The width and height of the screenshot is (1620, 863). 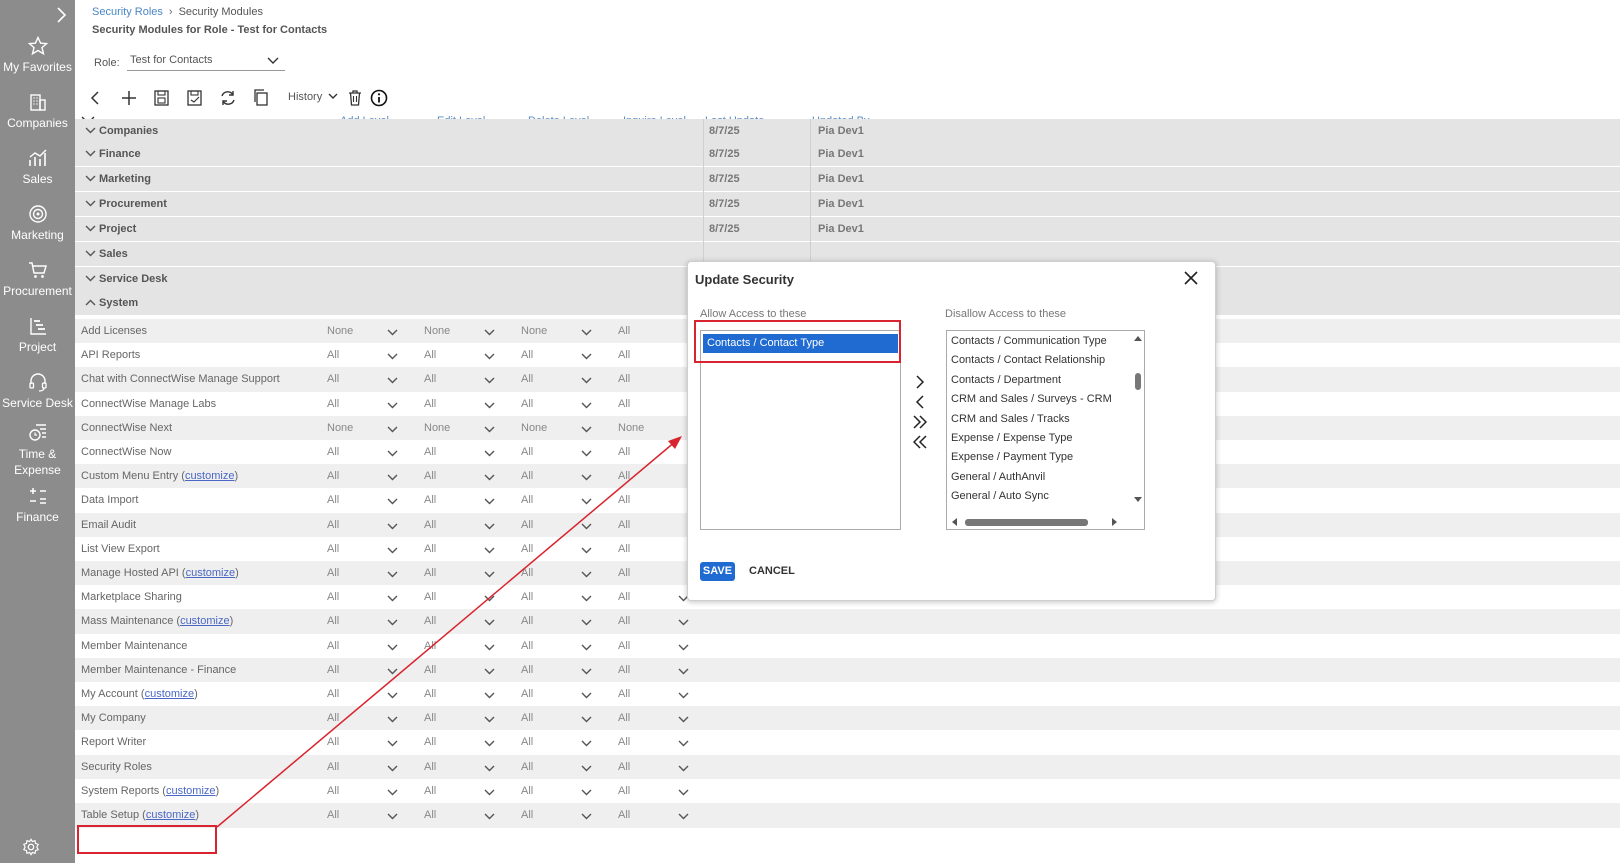 What do you see at coordinates (847, 204) in the screenshot?
I see `group-row: Procurement 8/7/25 Pia Dev1` at bounding box center [847, 204].